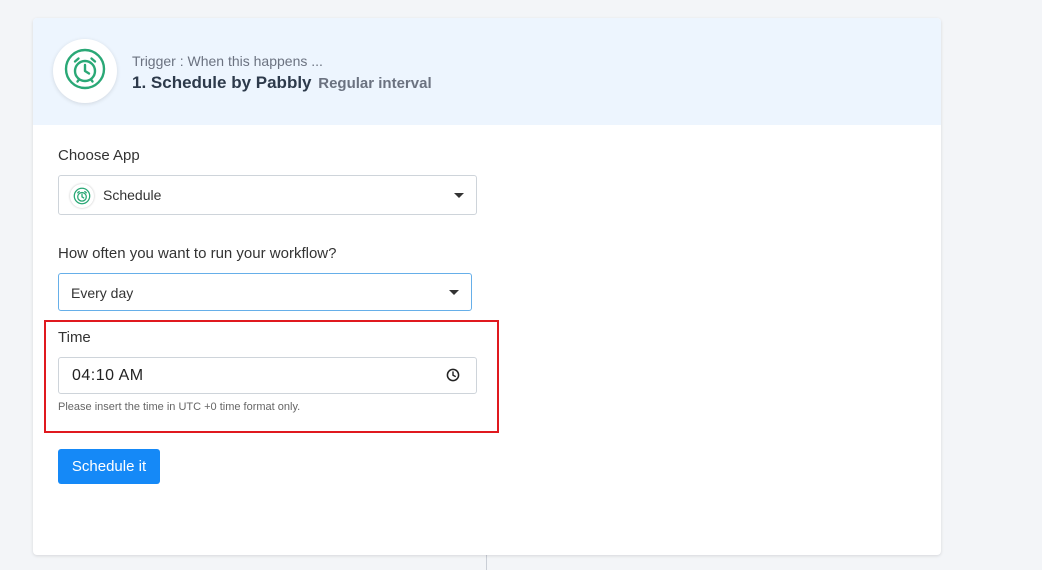 The height and width of the screenshot is (570, 1042). I want to click on time-input: 04:10 AM, so click(267, 375).